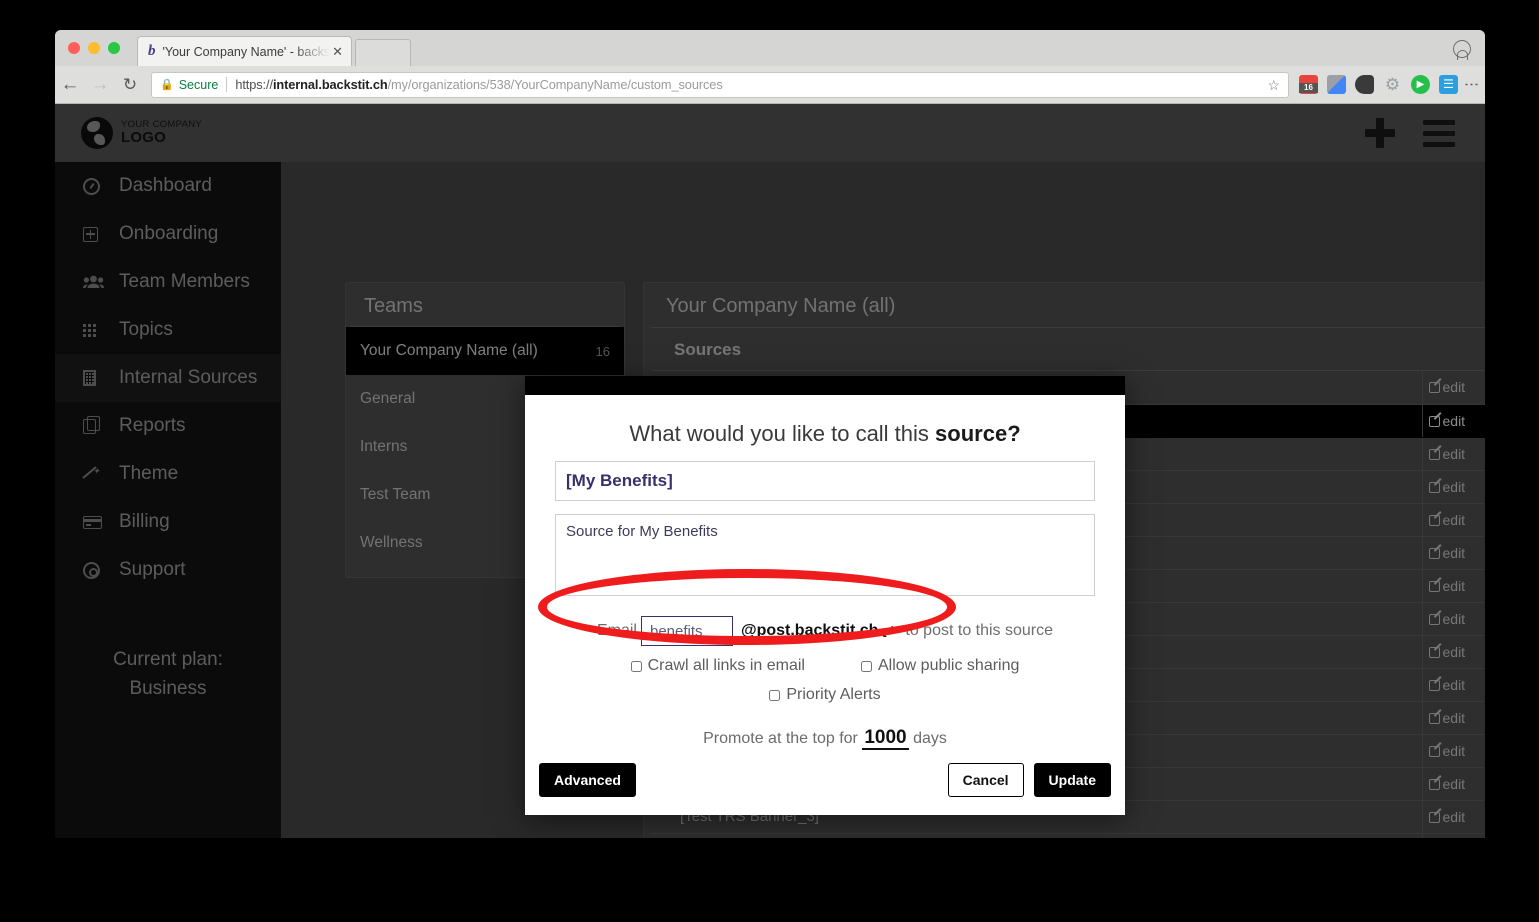 The image size is (1539, 922). Describe the element at coordinates (1471, 84) in the screenshot. I see `browser-menu-icon: ⋮` at that location.